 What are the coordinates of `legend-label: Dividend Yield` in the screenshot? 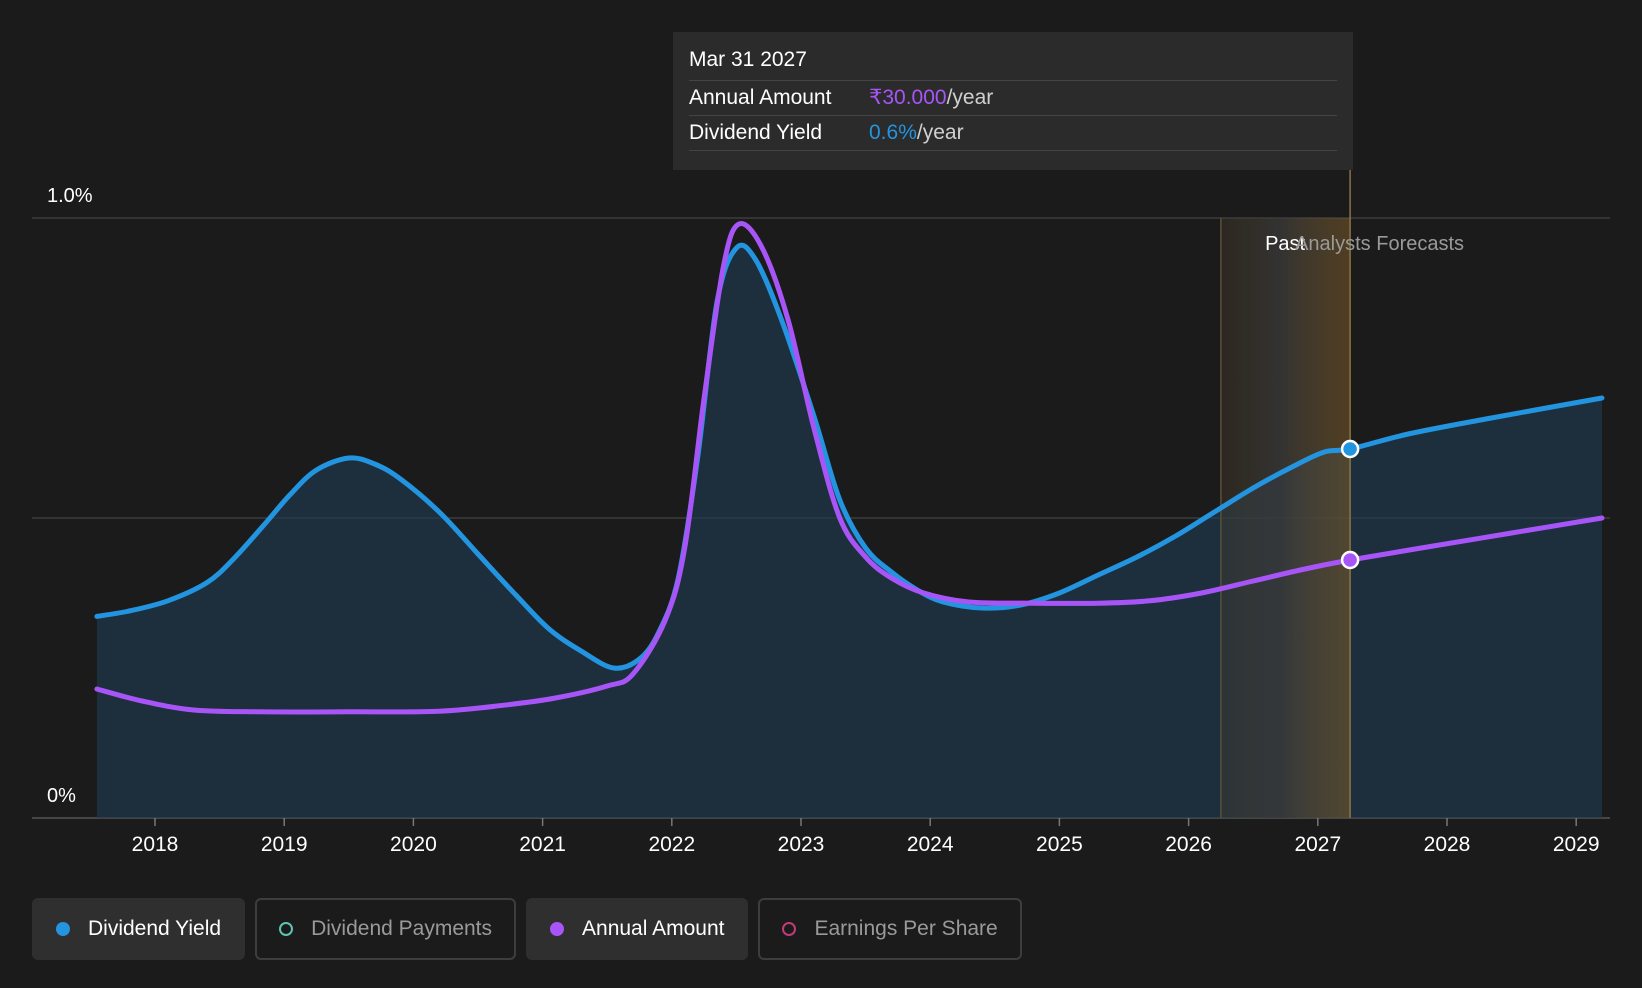 It's located at (155, 928).